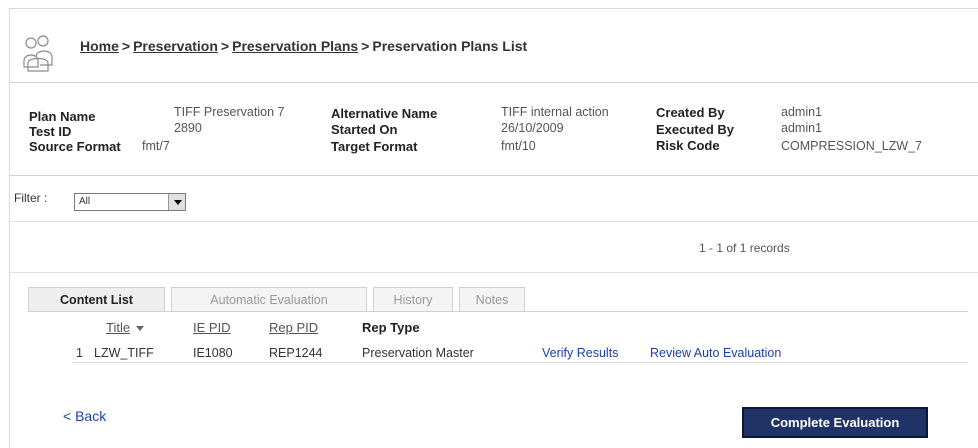 The height and width of the screenshot is (448, 978). What do you see at coordinates (176, 202) in the screenshot?
I see `chevron-down-icon` at bounding box center [176, 202].